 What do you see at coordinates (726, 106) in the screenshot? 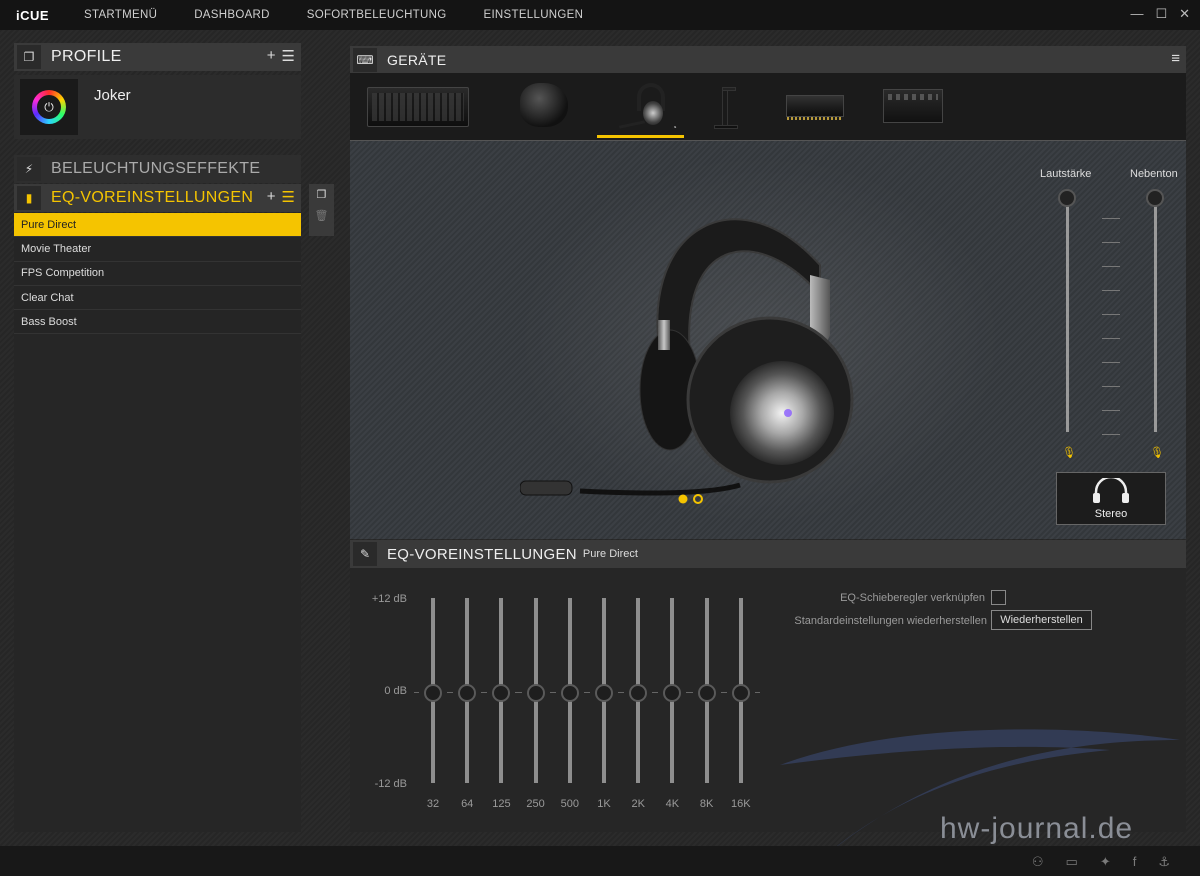
I see `headset-stand-device-icon` at bounding box center [726, 106].